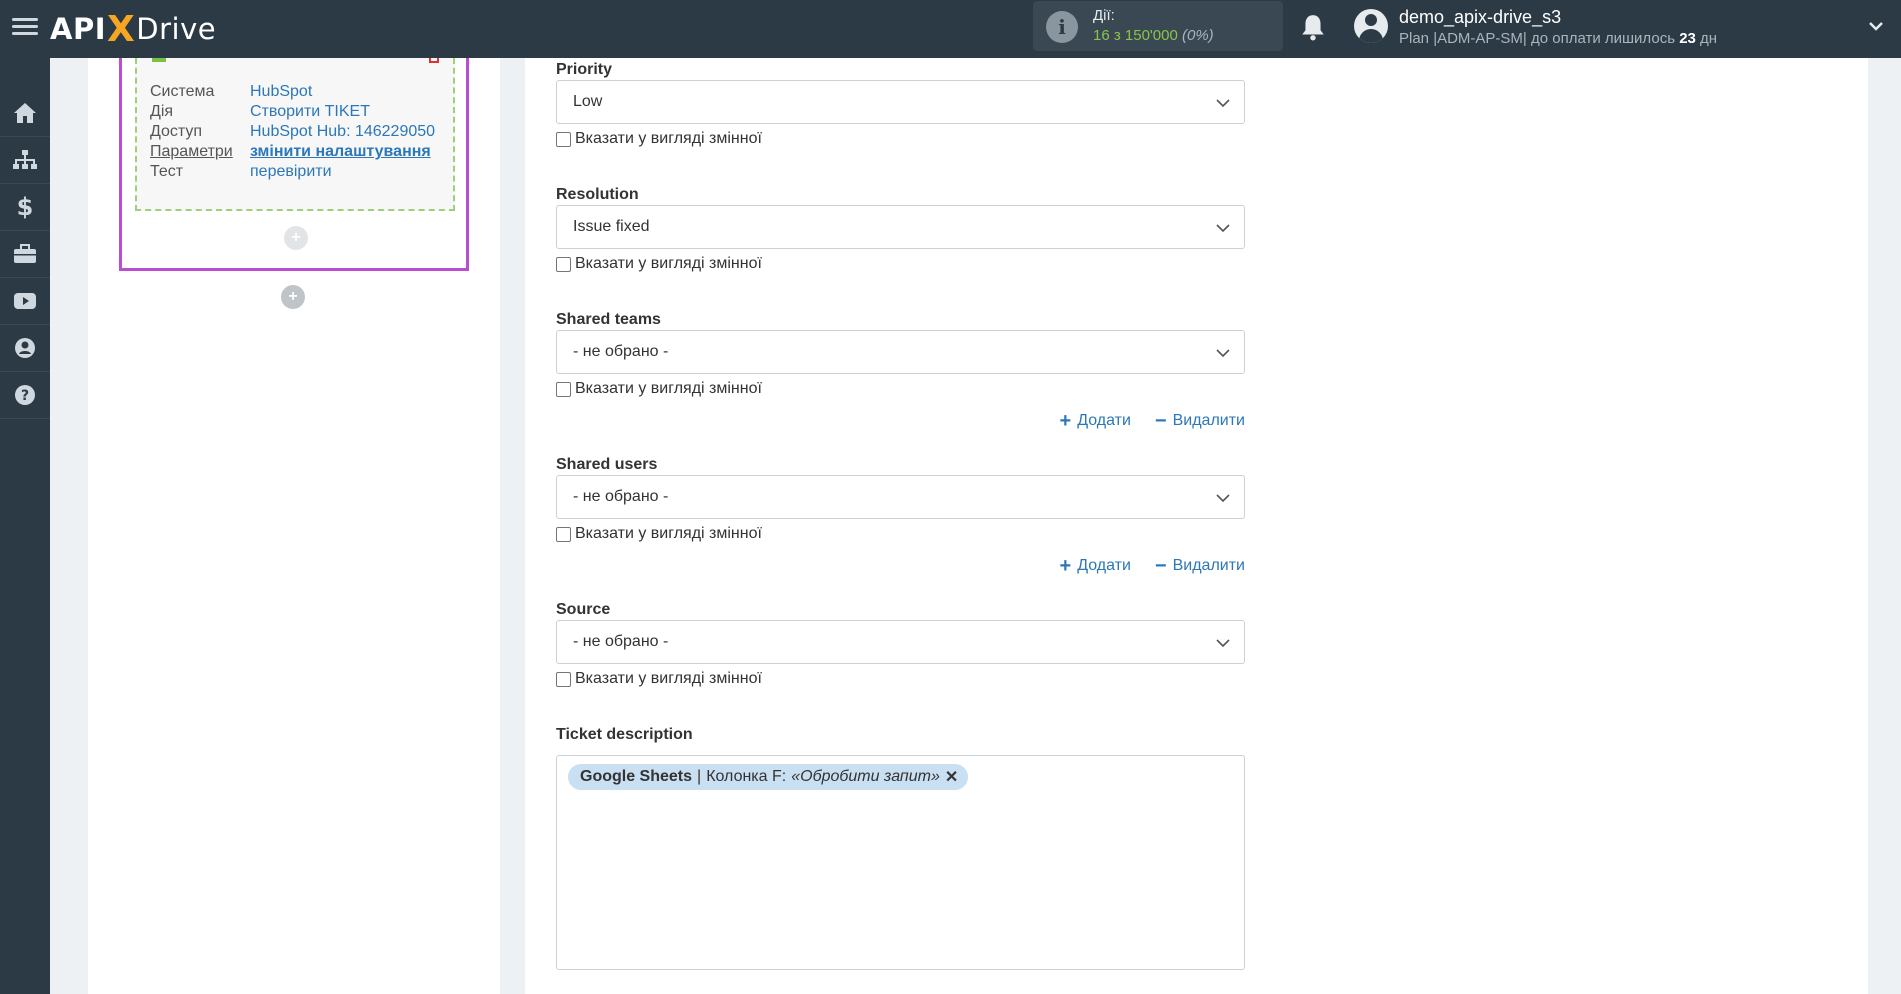  I want to click on youtube-icon, so click(25, 301).